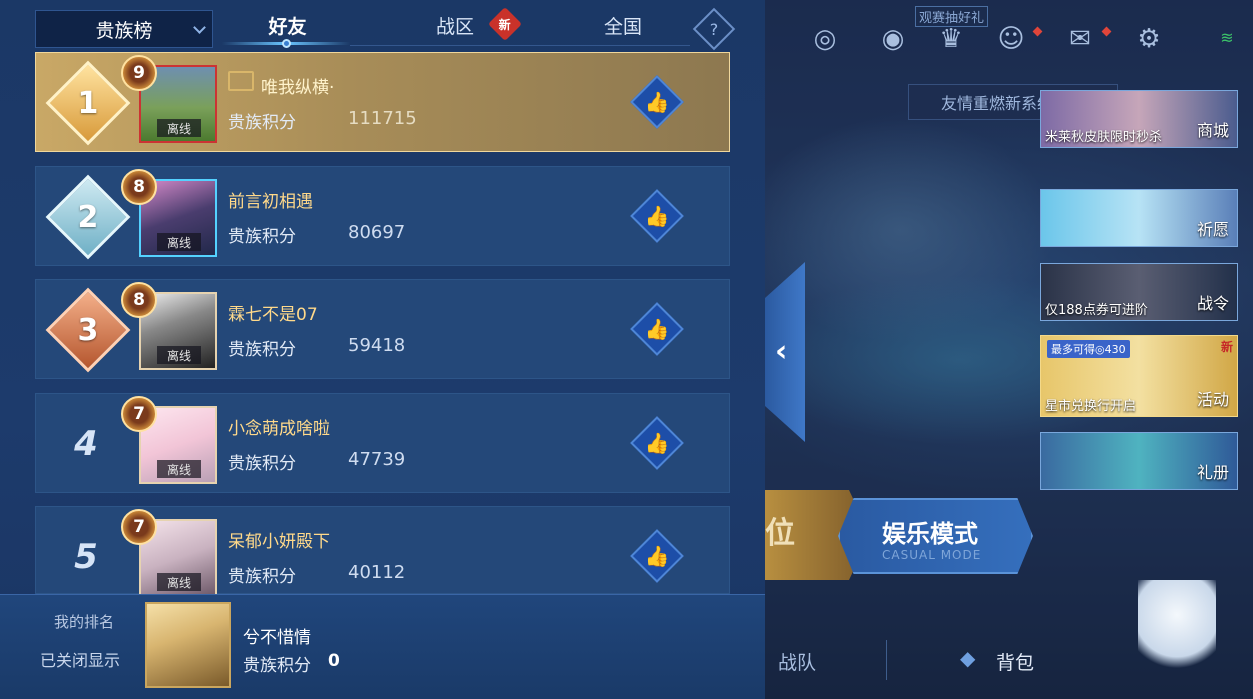  What do you see at coordinates (382, 646) in the screenshot?
I see `my-rank-bar: 我的排名 已关闭显示 兮不惜情 贵族积分 0` at bounding box center [382, 646].